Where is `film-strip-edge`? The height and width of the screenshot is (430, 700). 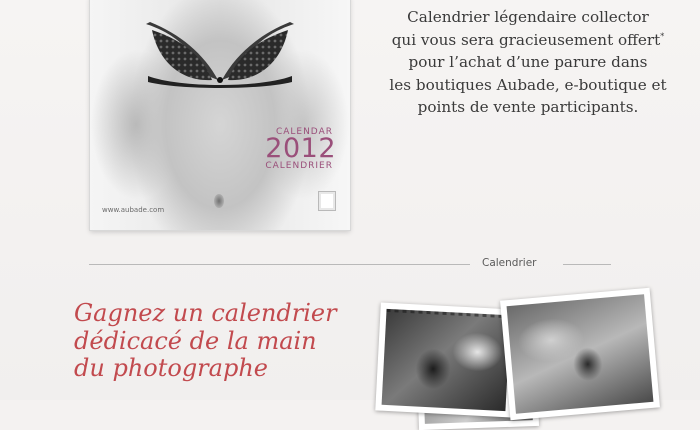
film-strip-edge is located at coordinates (448, 313).